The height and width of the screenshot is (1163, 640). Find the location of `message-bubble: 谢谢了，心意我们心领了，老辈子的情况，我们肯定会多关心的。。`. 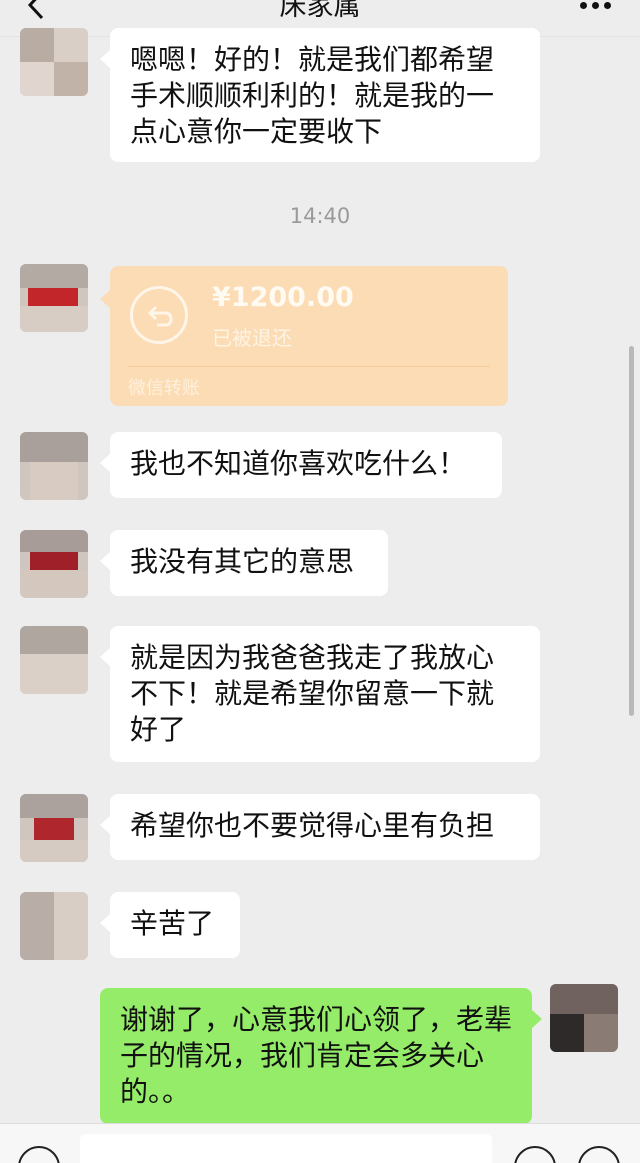

message-bubble: 谢谢了，心意我们心领了，老辈子的情况，我们肯定会多关心的。。 is located at coordinates (321, 1056).